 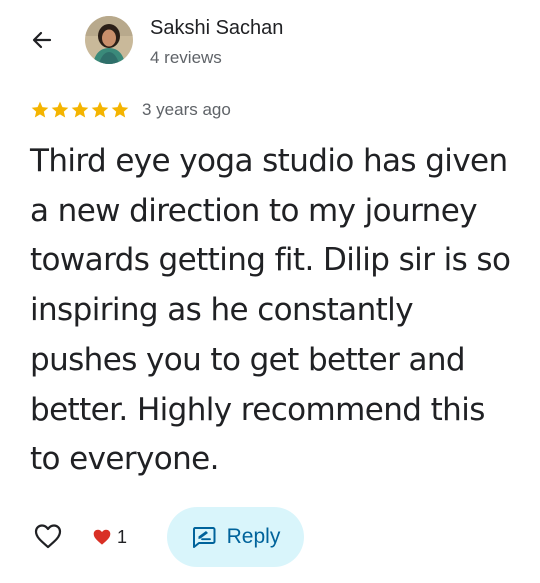 I want to click on back-button, so click(x=42, y=40).